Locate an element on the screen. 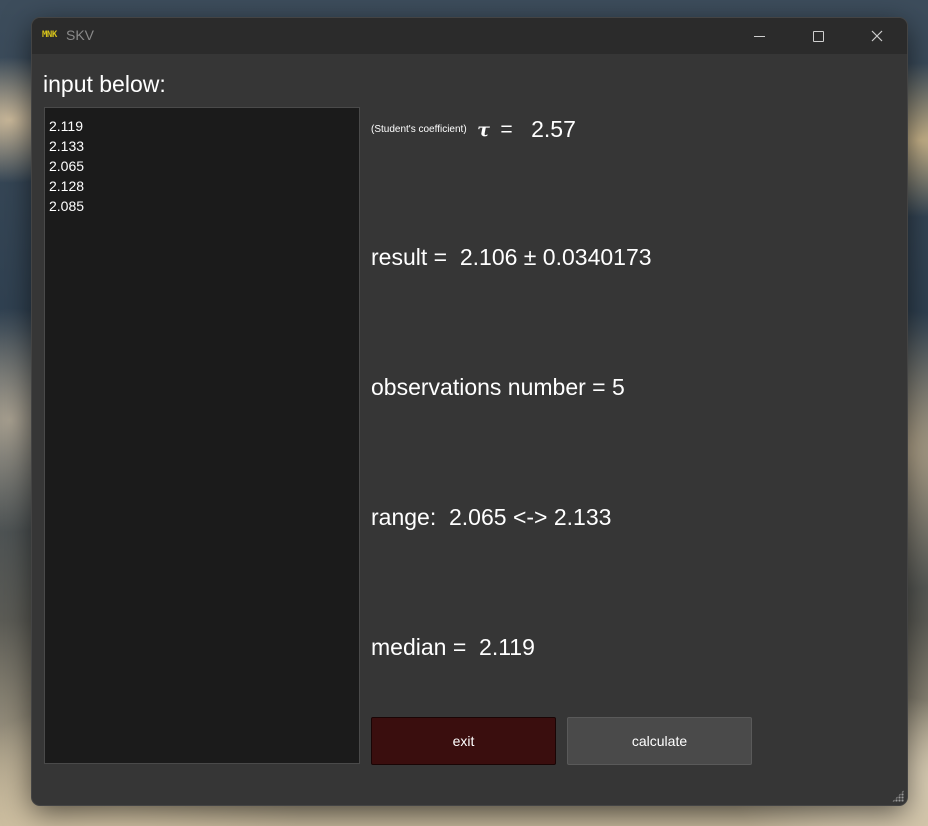 This screenshot has width=928, height=826. student-coefficient-note: (Student's coefficient) is located at coordinates (419, 129).